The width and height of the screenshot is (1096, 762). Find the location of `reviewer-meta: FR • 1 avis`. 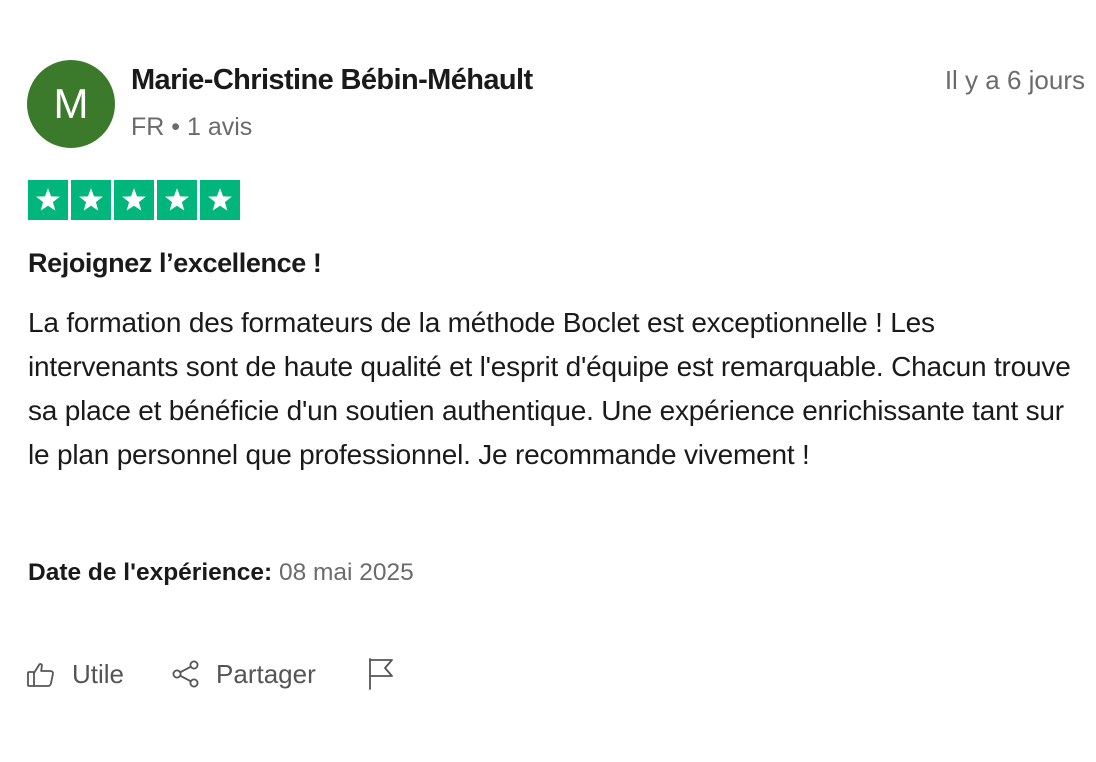

reviewer-meta: FR • 1 avis is located at coordinates (192, 127).